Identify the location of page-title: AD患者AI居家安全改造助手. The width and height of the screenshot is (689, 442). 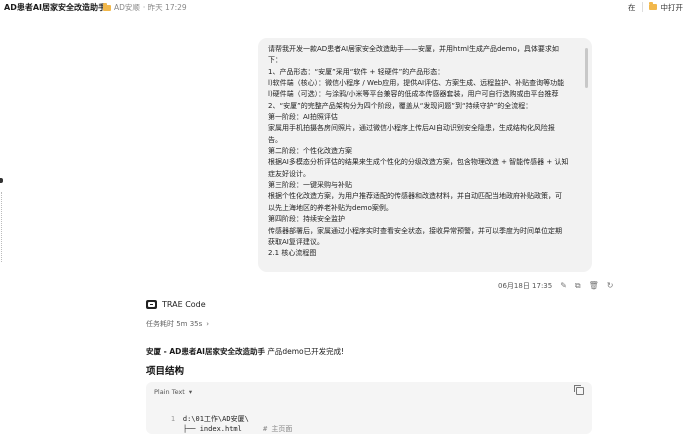
(55, 7).